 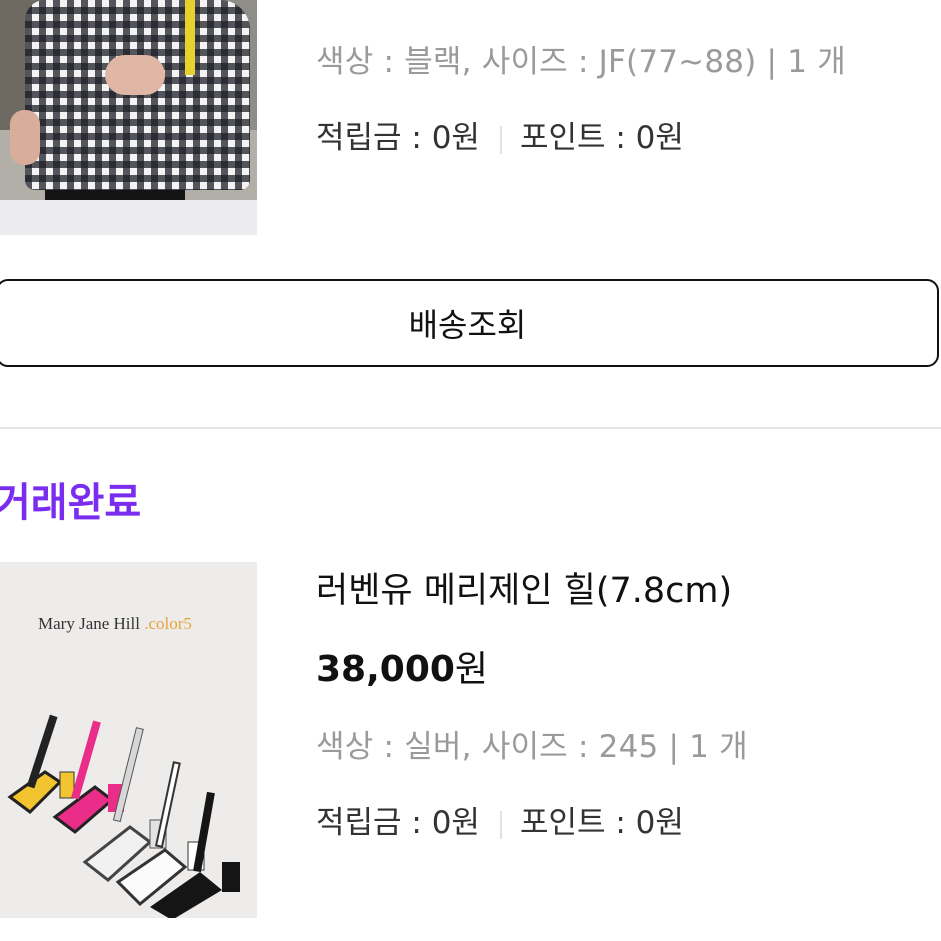 I want to click on photo-bag-strap, so click(x=190, y=37).